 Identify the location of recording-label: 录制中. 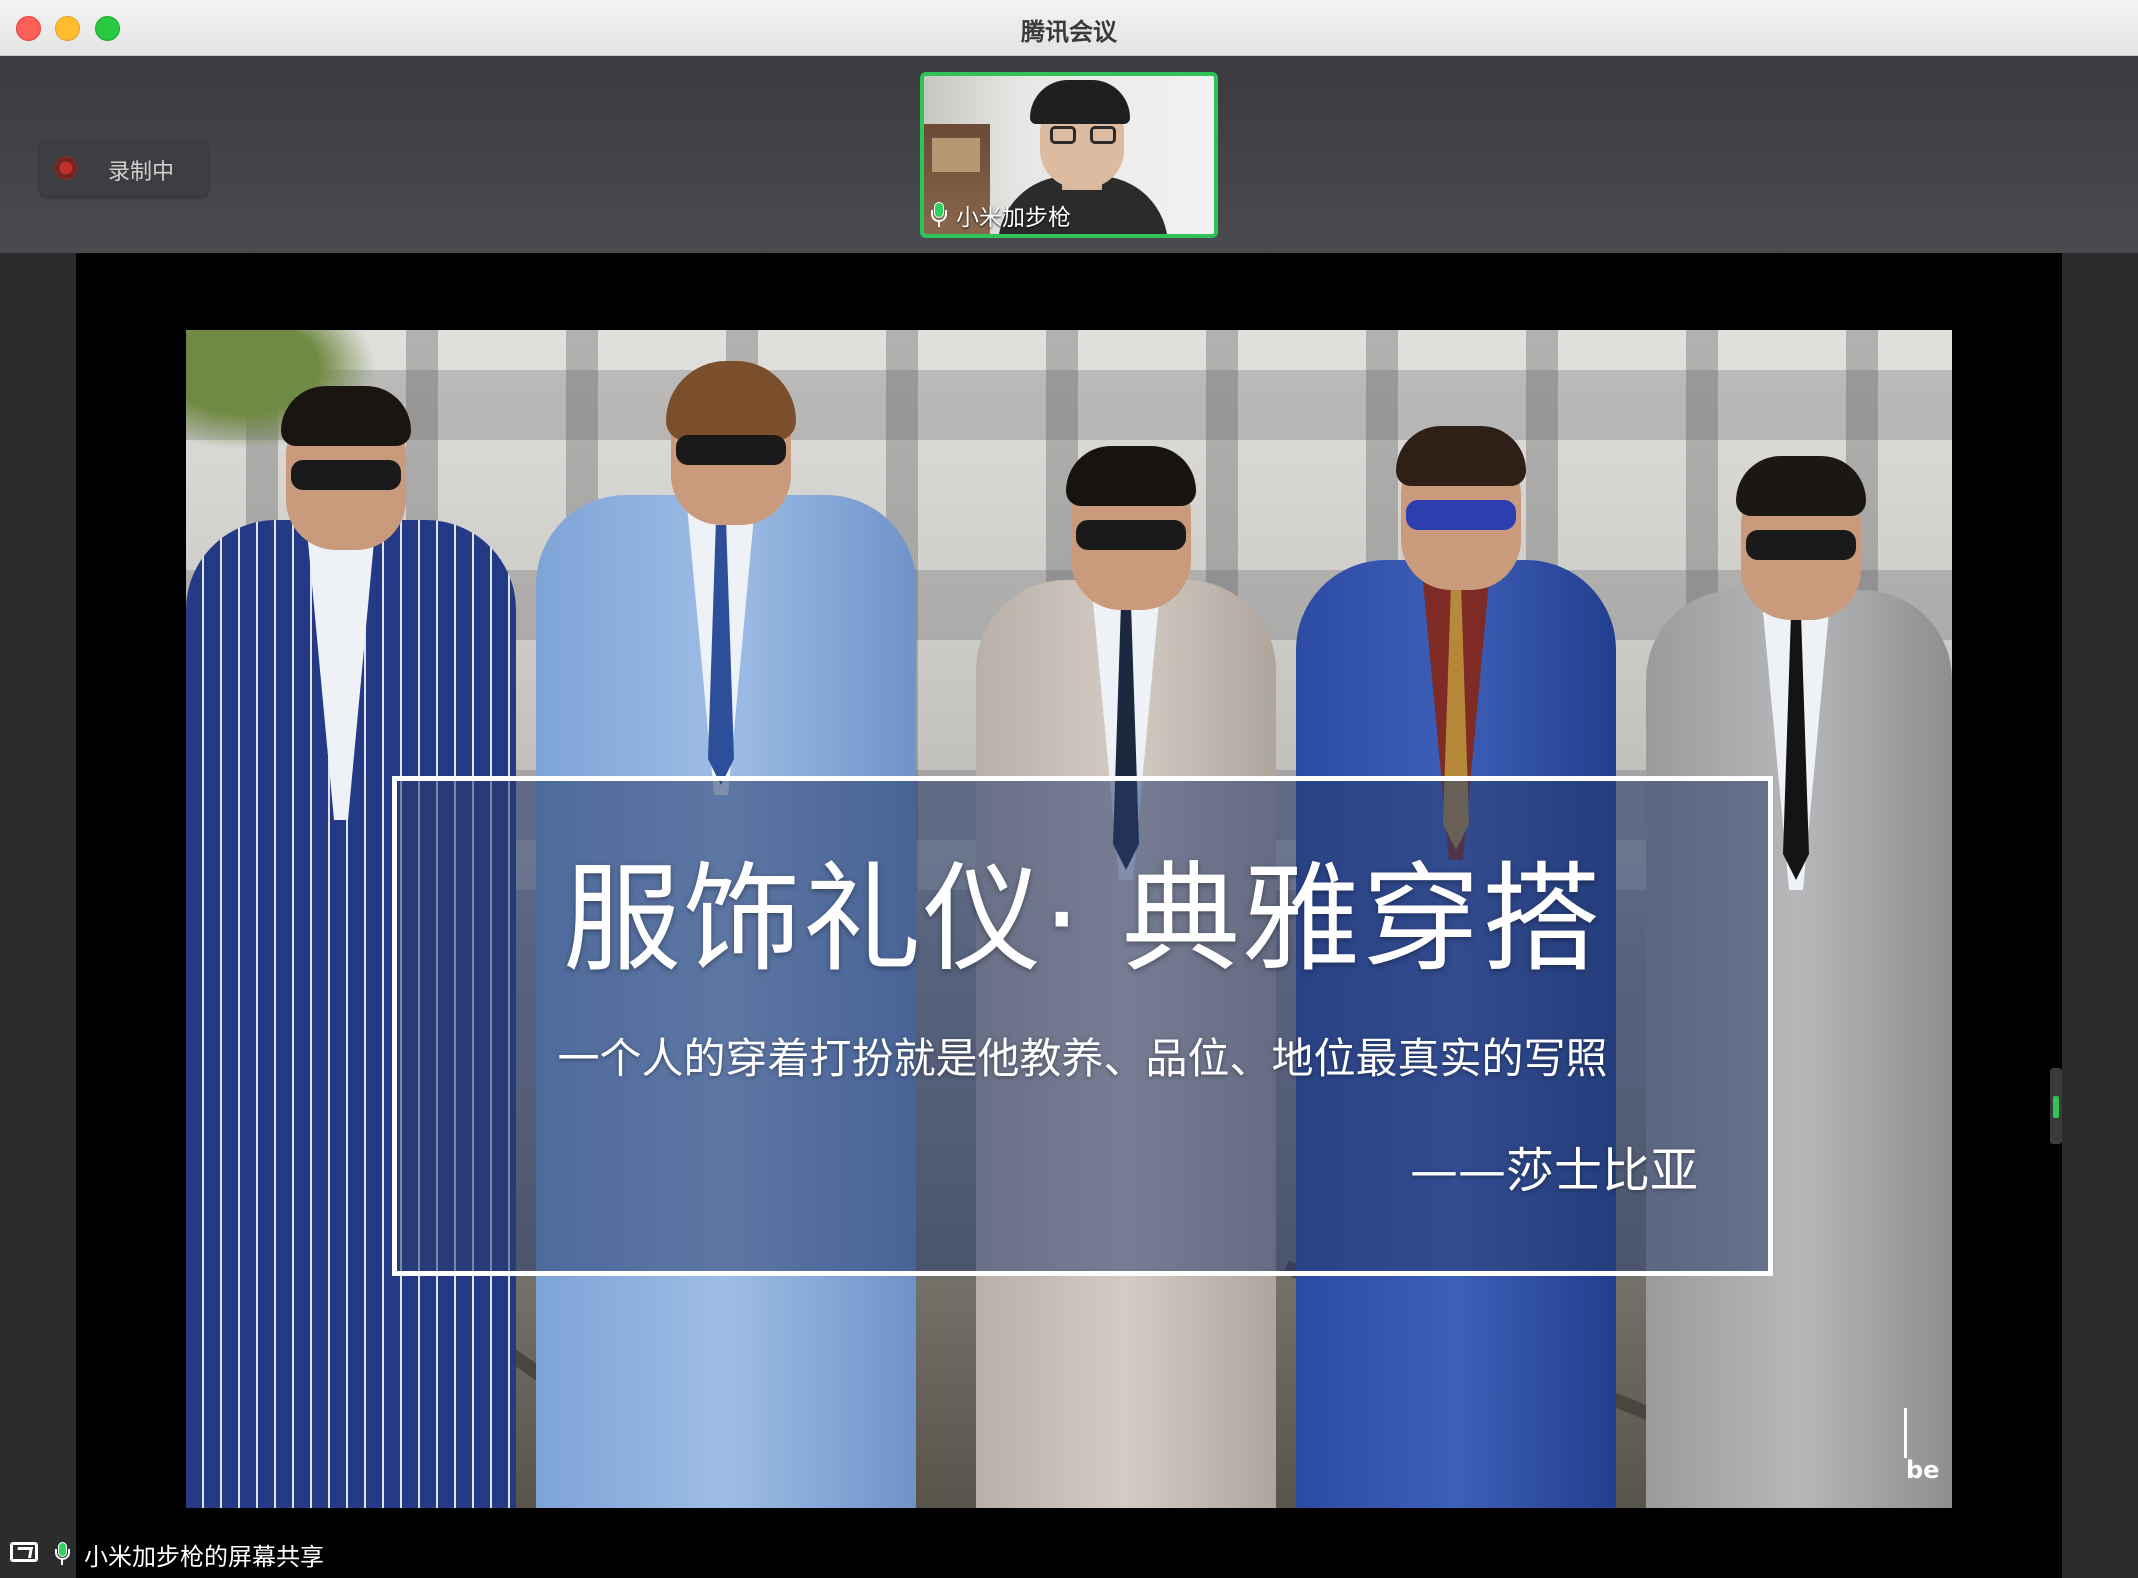
(141, 172).